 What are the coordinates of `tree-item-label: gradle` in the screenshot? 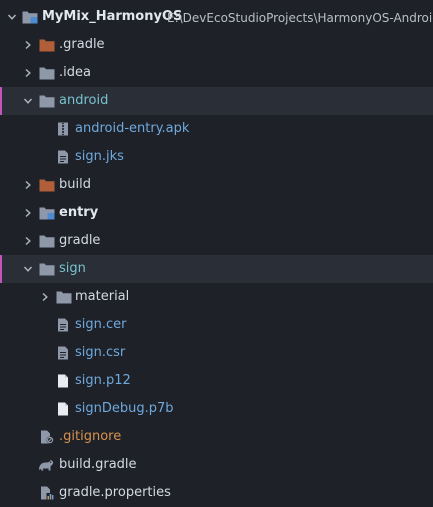 It's located at (80, 240).